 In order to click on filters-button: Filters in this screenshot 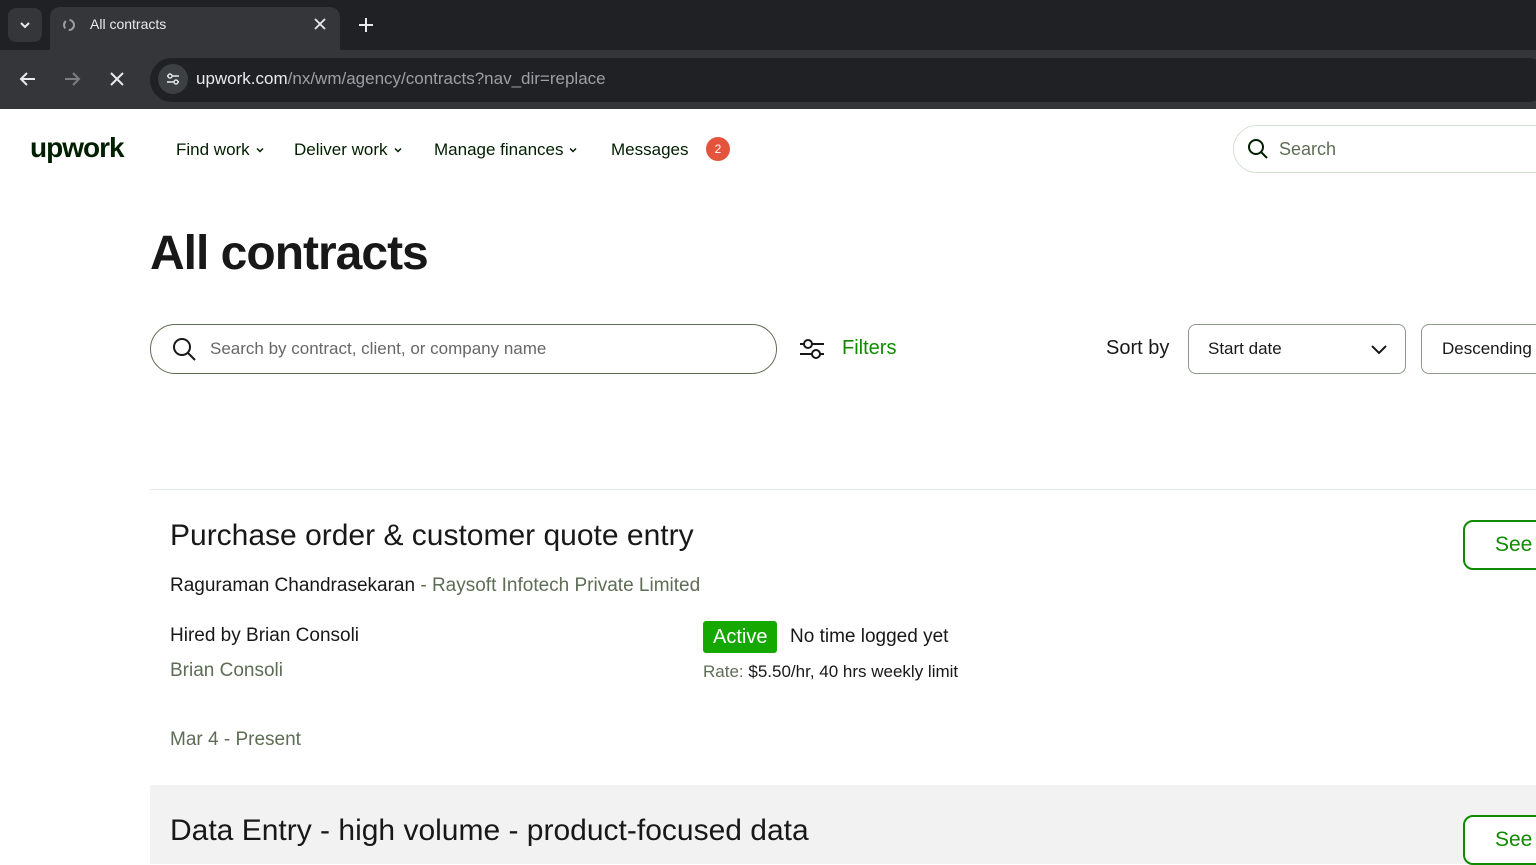, I will do `click(869, 348)`.